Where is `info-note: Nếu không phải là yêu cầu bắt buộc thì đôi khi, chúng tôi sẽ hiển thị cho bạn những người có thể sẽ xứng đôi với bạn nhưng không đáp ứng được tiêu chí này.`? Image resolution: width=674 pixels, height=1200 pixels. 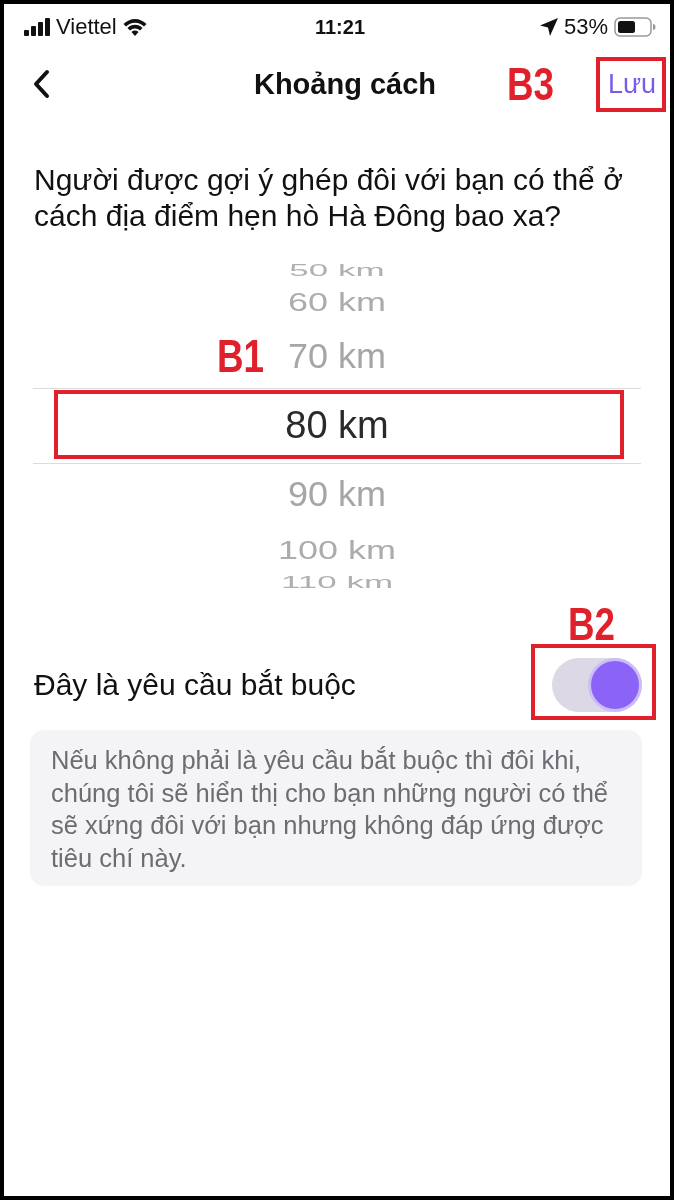 info-note: Nếu không phải là yêu cầu bắt buộc thì đôi khi, chúng tôi sẽ hiển thị cho bạn những người có thể sẽ xứng đôi với bạn nhưng không đáp ứng được tiêu chí này. is located at coordinates (336, 808).